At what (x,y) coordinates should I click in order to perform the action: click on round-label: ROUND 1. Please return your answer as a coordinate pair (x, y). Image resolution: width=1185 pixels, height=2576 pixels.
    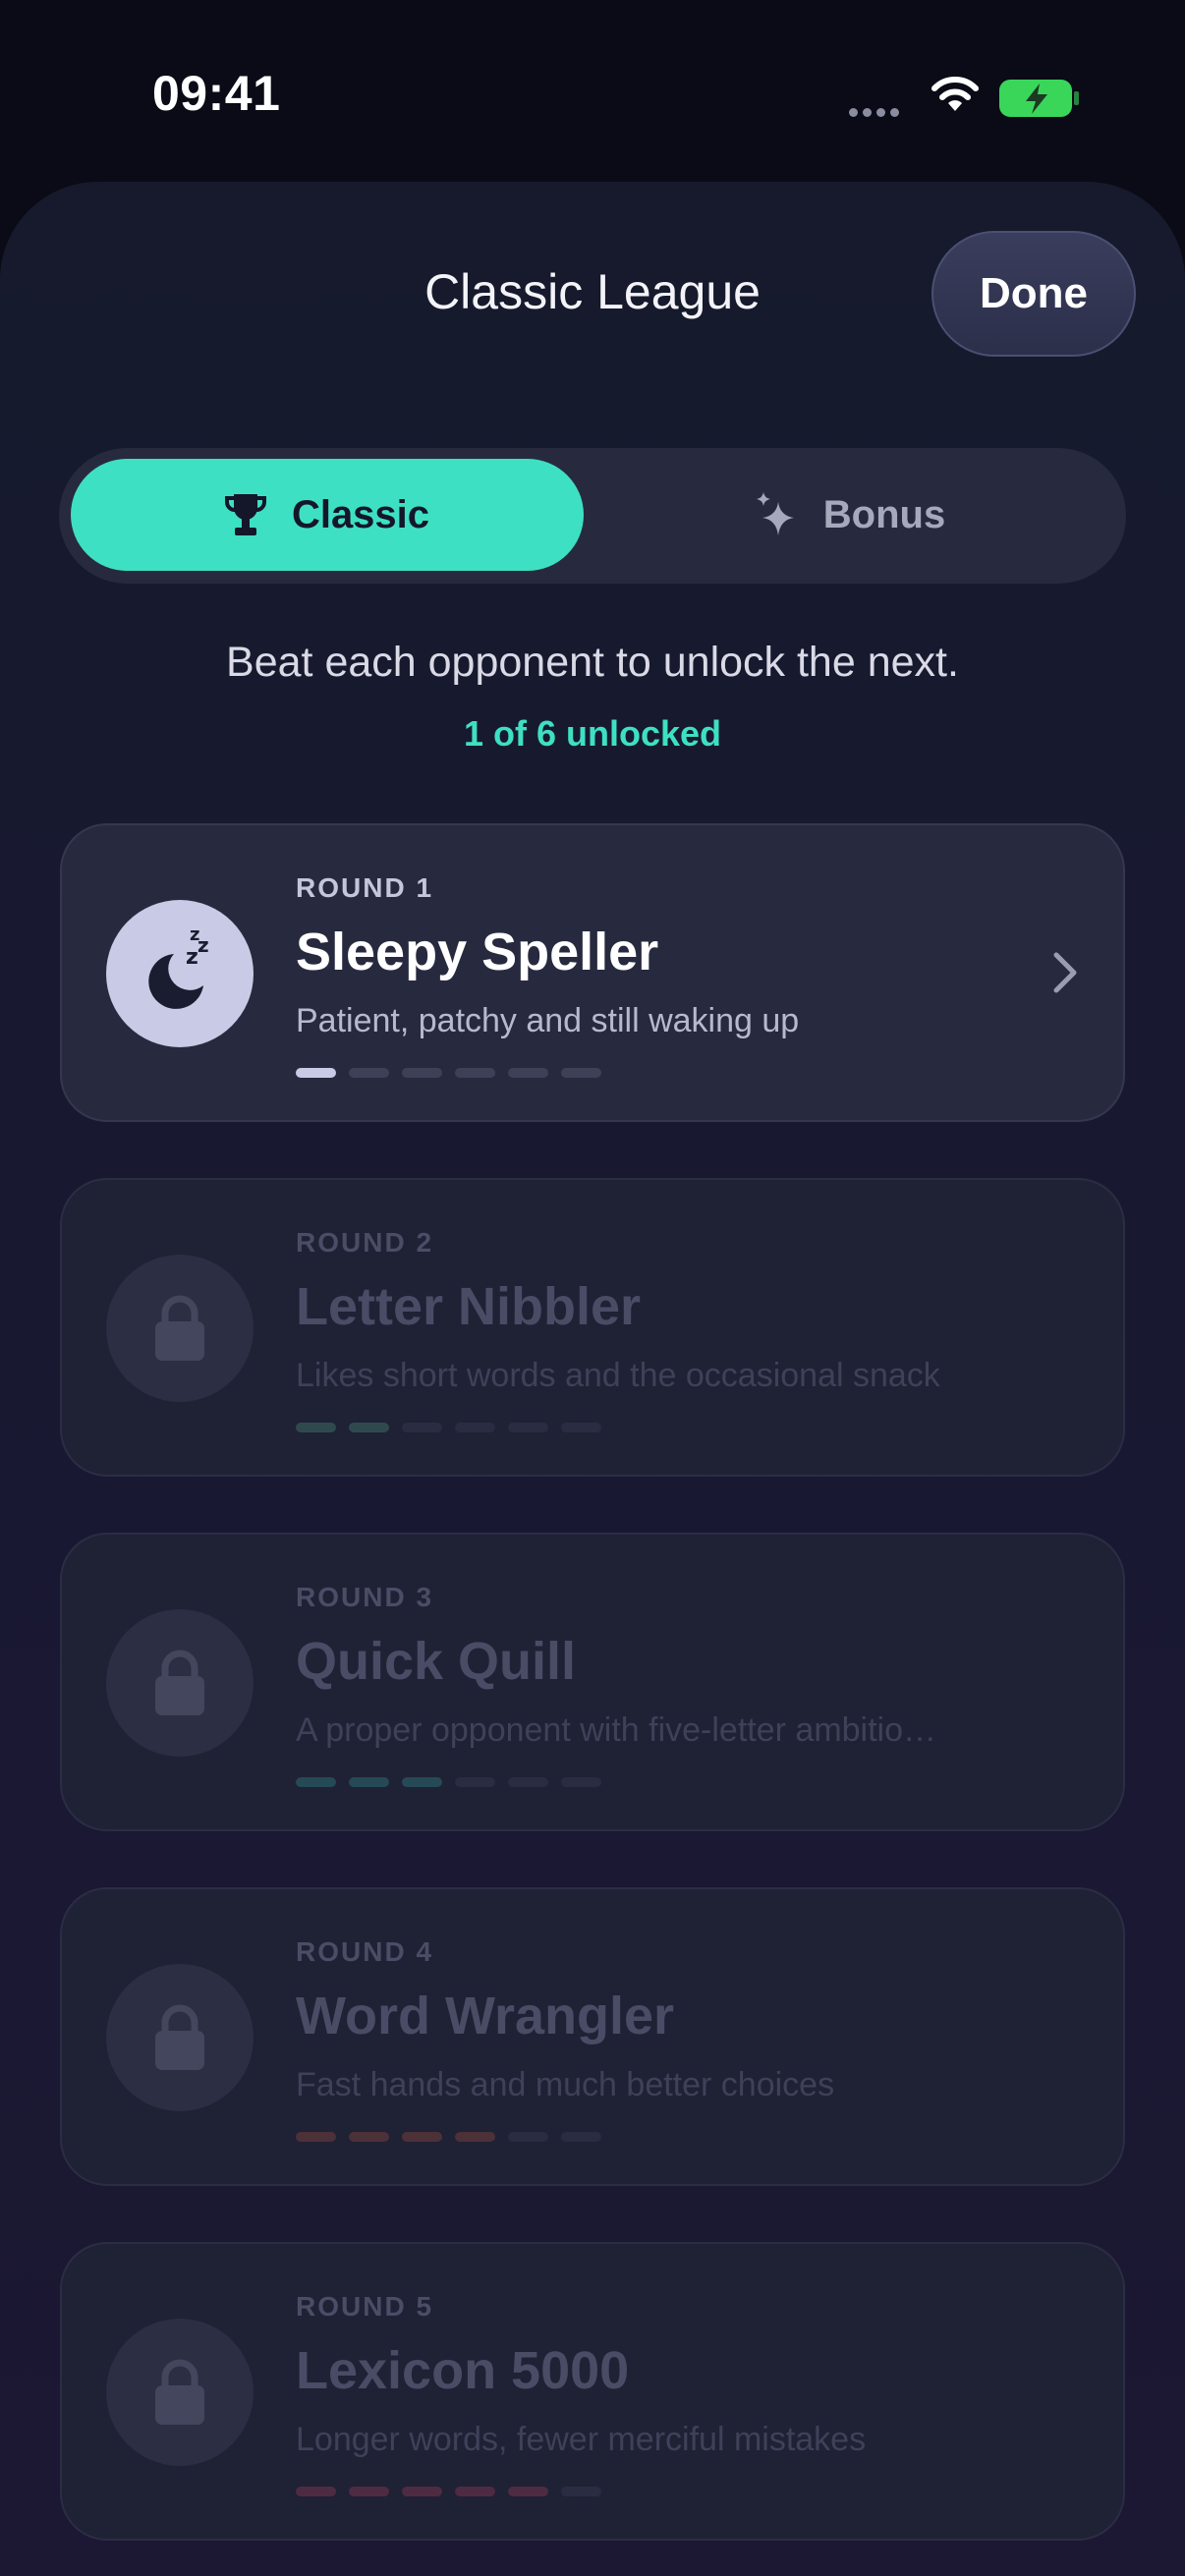
    Looking at the image, I should click on (365, 887).